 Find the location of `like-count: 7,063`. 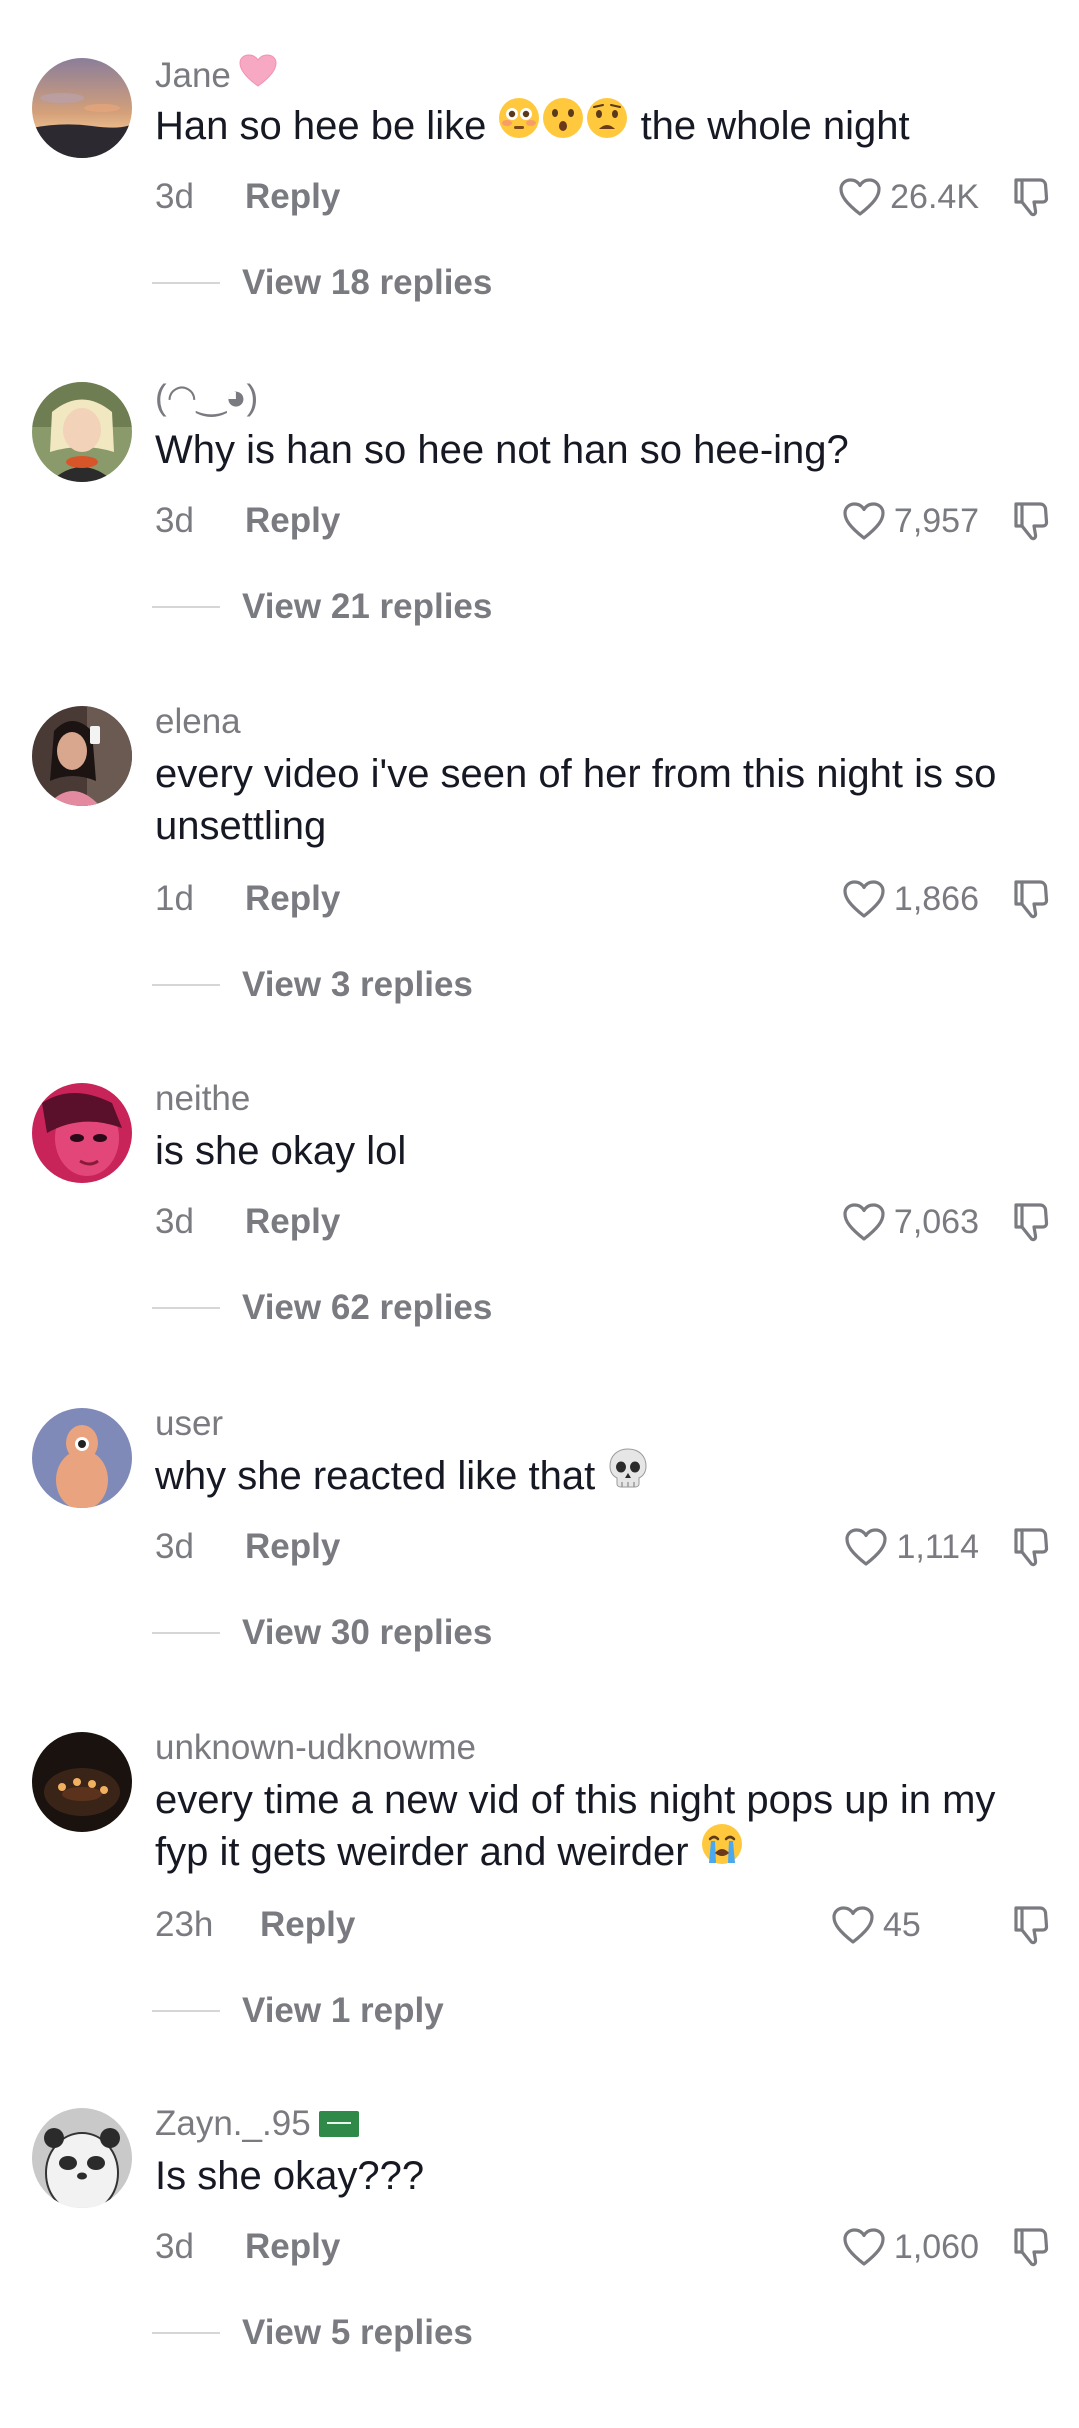

like-count: 7,063 is located at coordinates (936, 1221).